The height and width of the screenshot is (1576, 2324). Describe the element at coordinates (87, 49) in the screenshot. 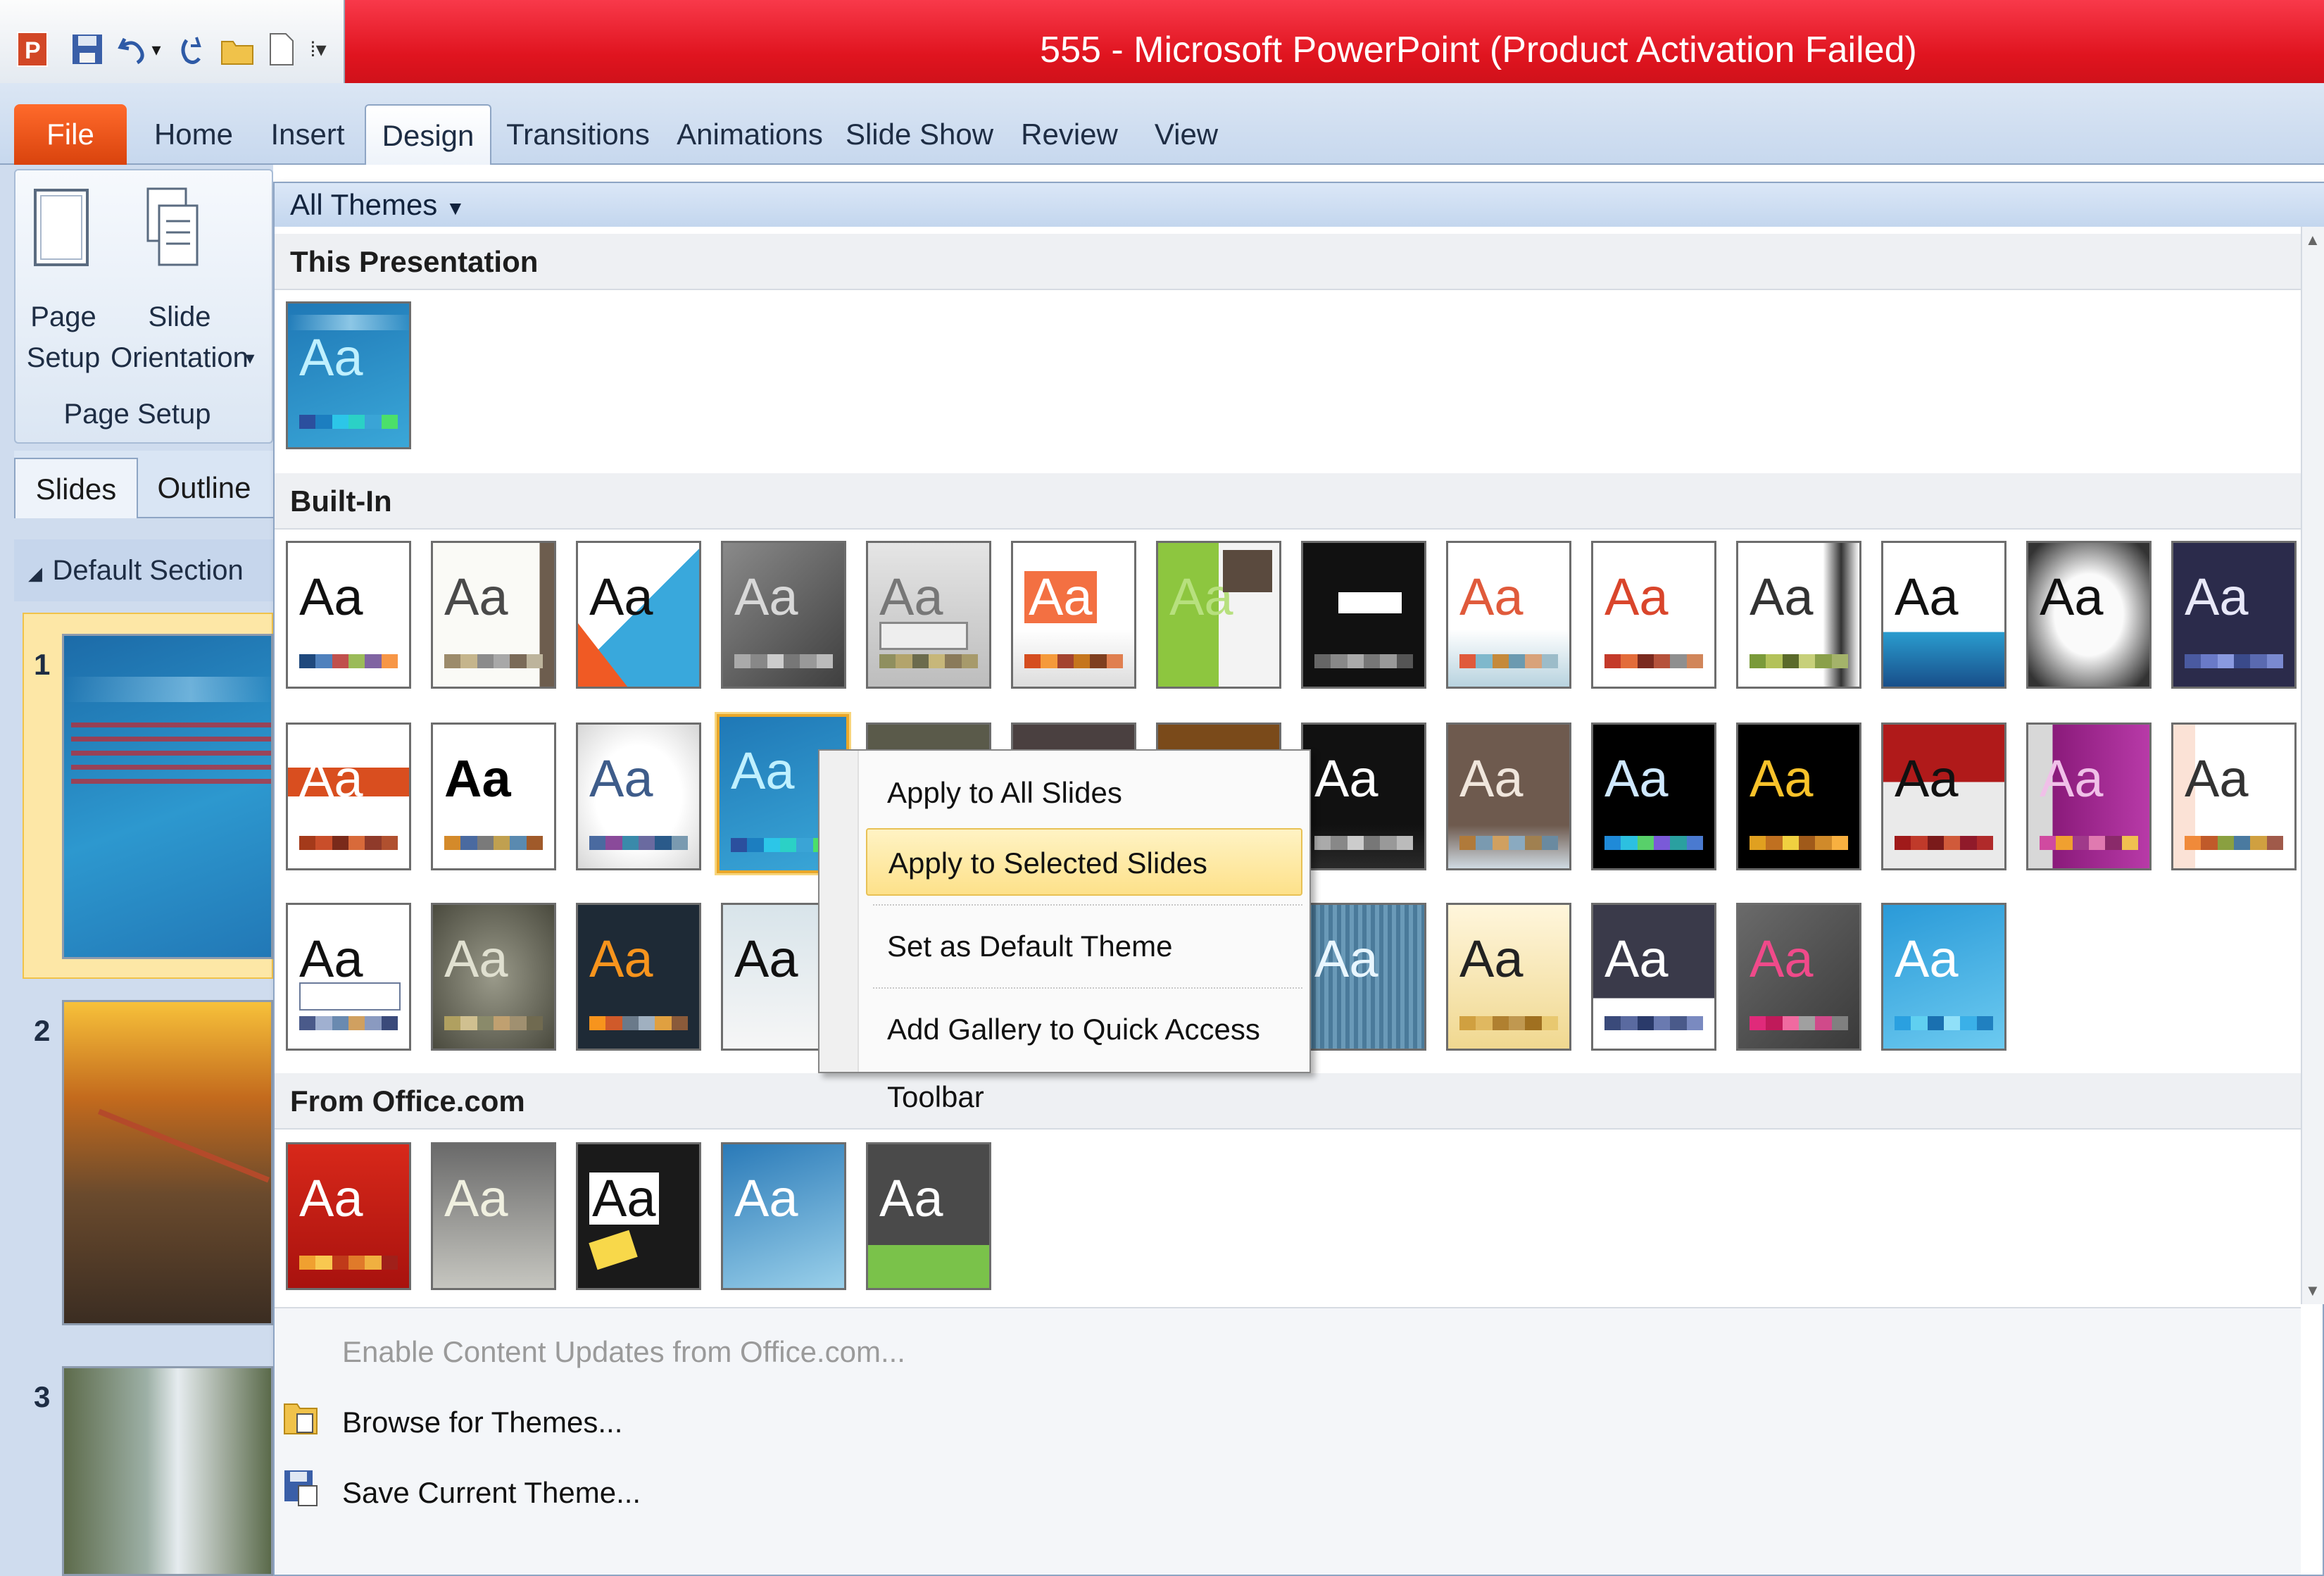

I see `save-icon` at that location.